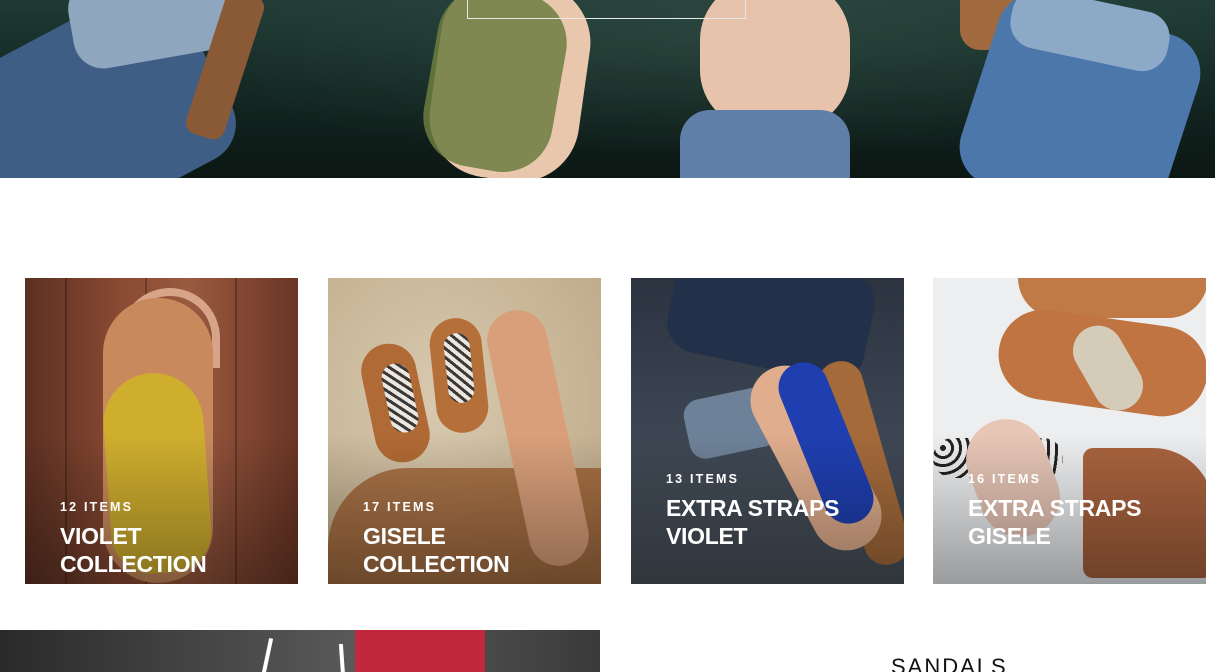  What do you see at coordinates (703, 479) in the screenshot?
I see `collection-item-count: 13 ITEMS` at bounding box center [703, 479].